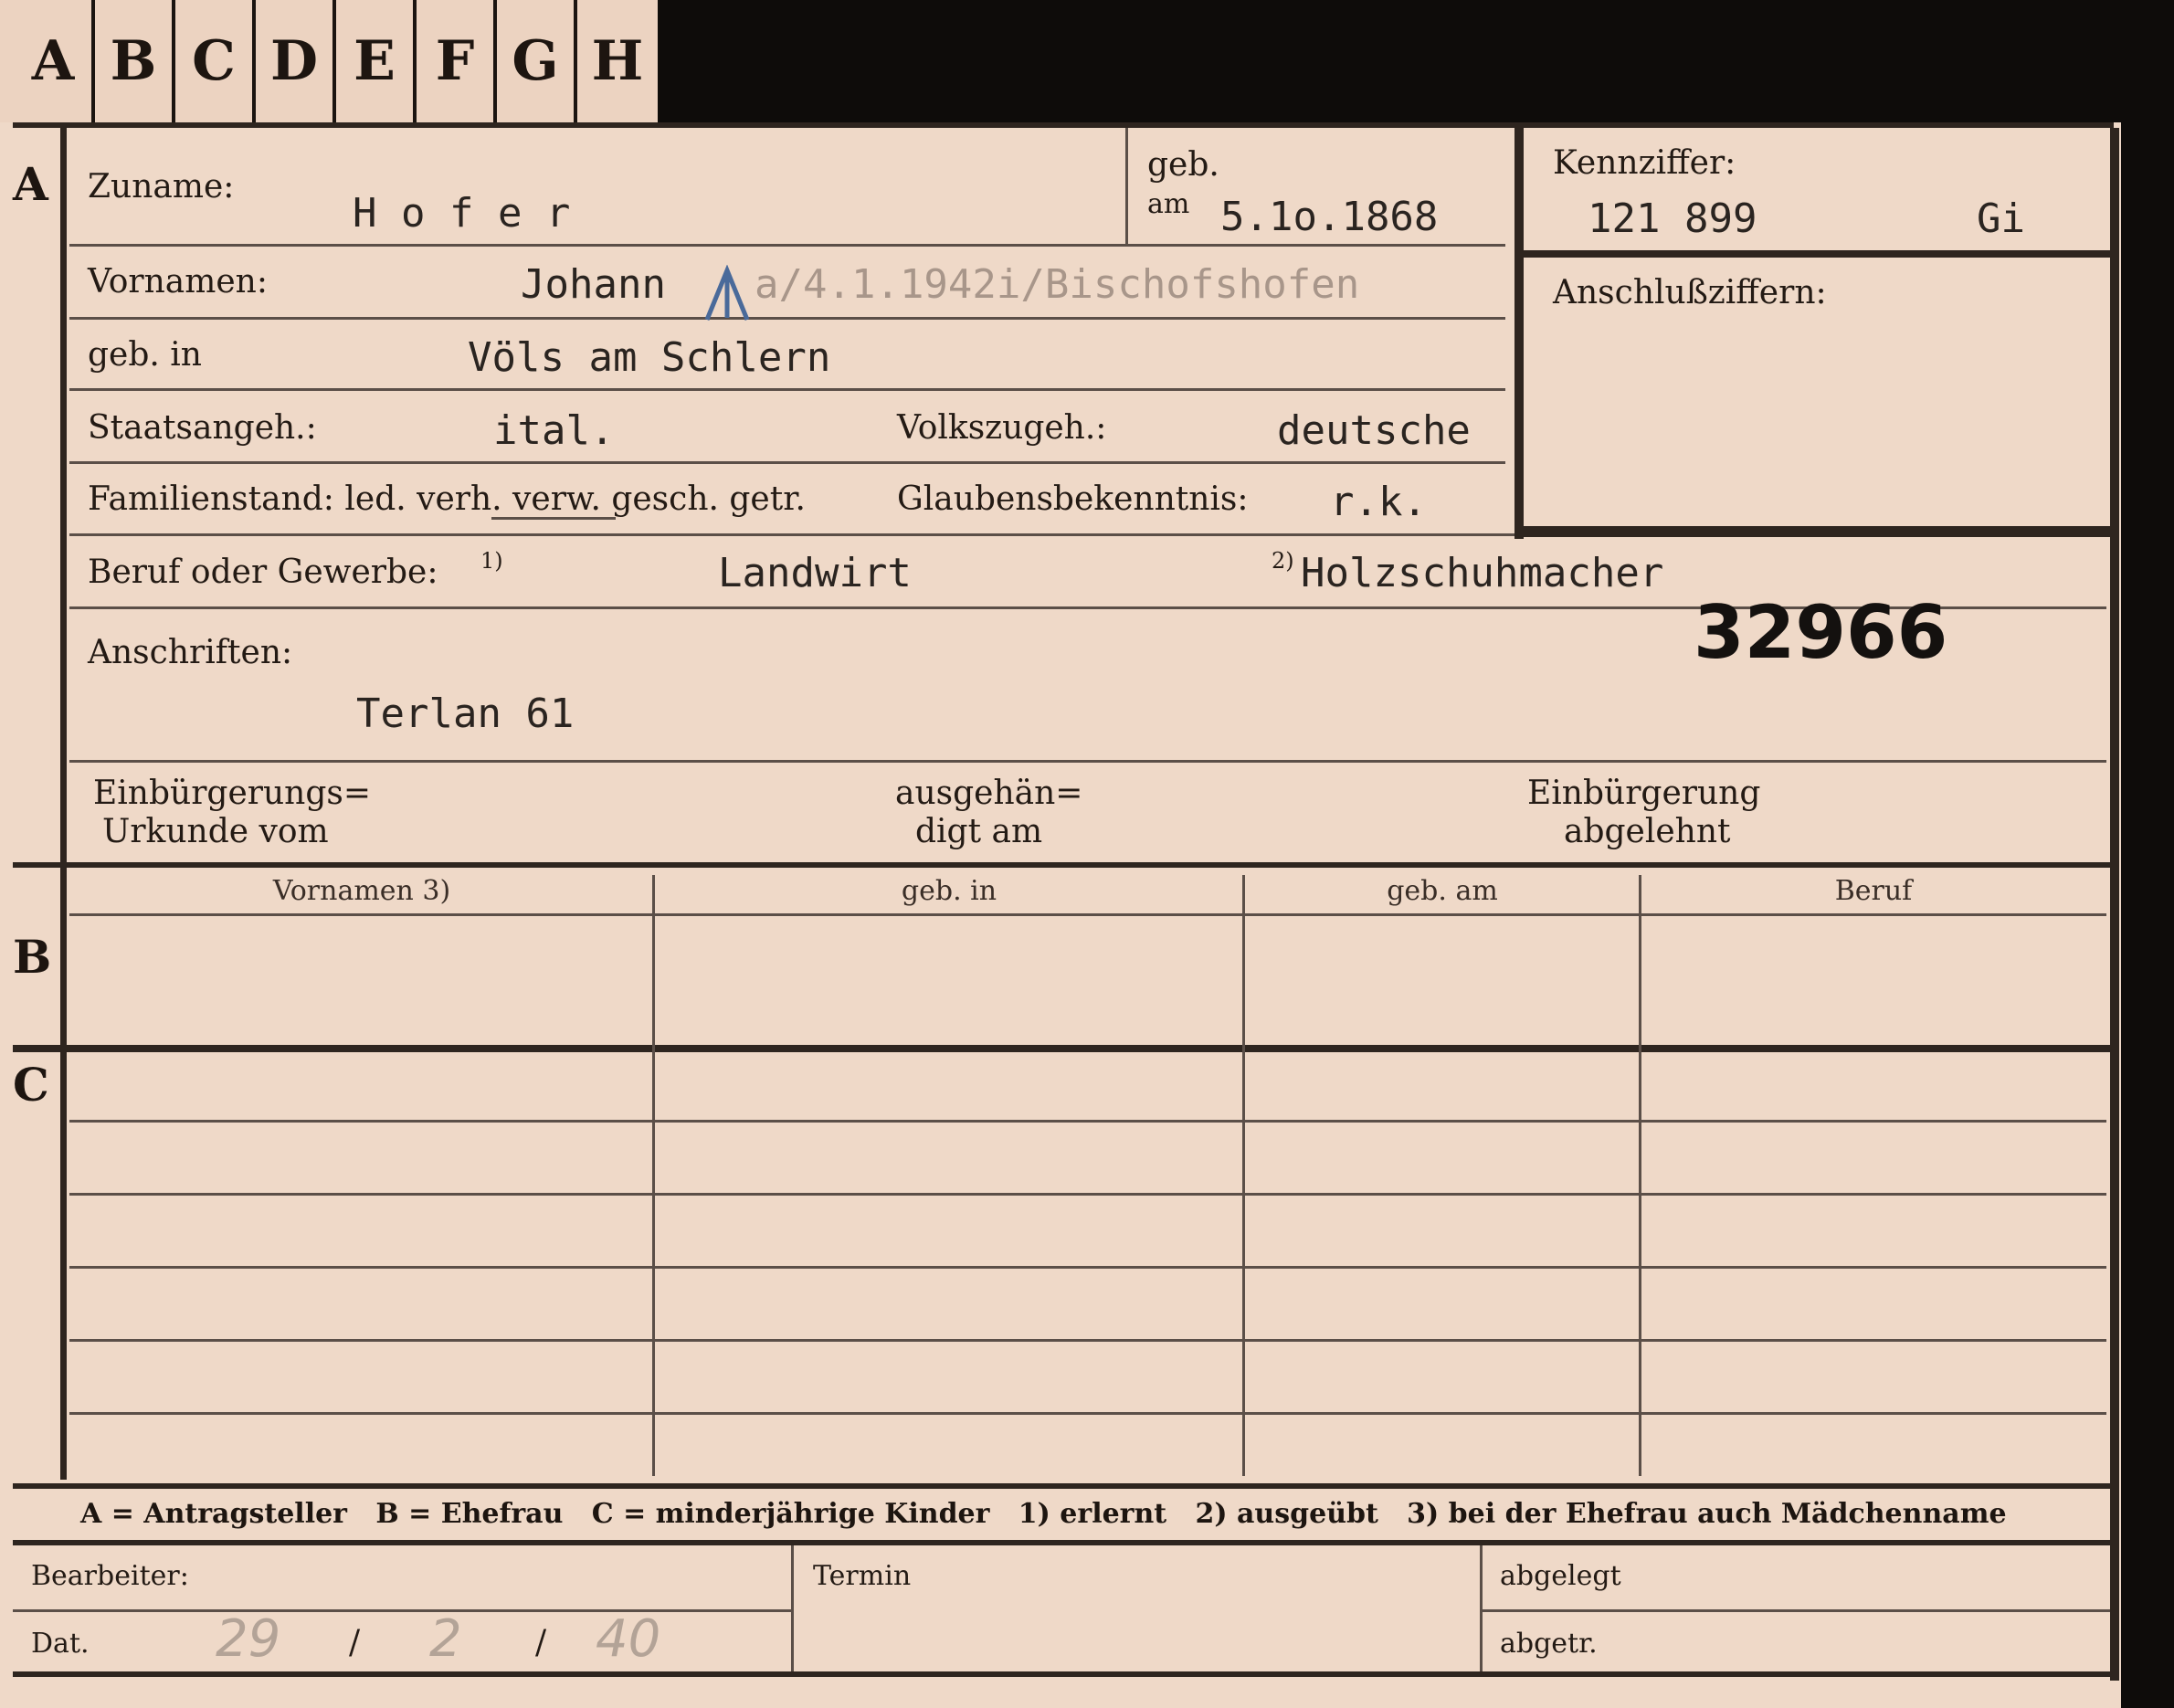 The height and width of the screenshot is (1708, 2174). Describe the element at coordinates (145, 355) in the screenshot. I see `geb-in-label: geb. in` at that location.